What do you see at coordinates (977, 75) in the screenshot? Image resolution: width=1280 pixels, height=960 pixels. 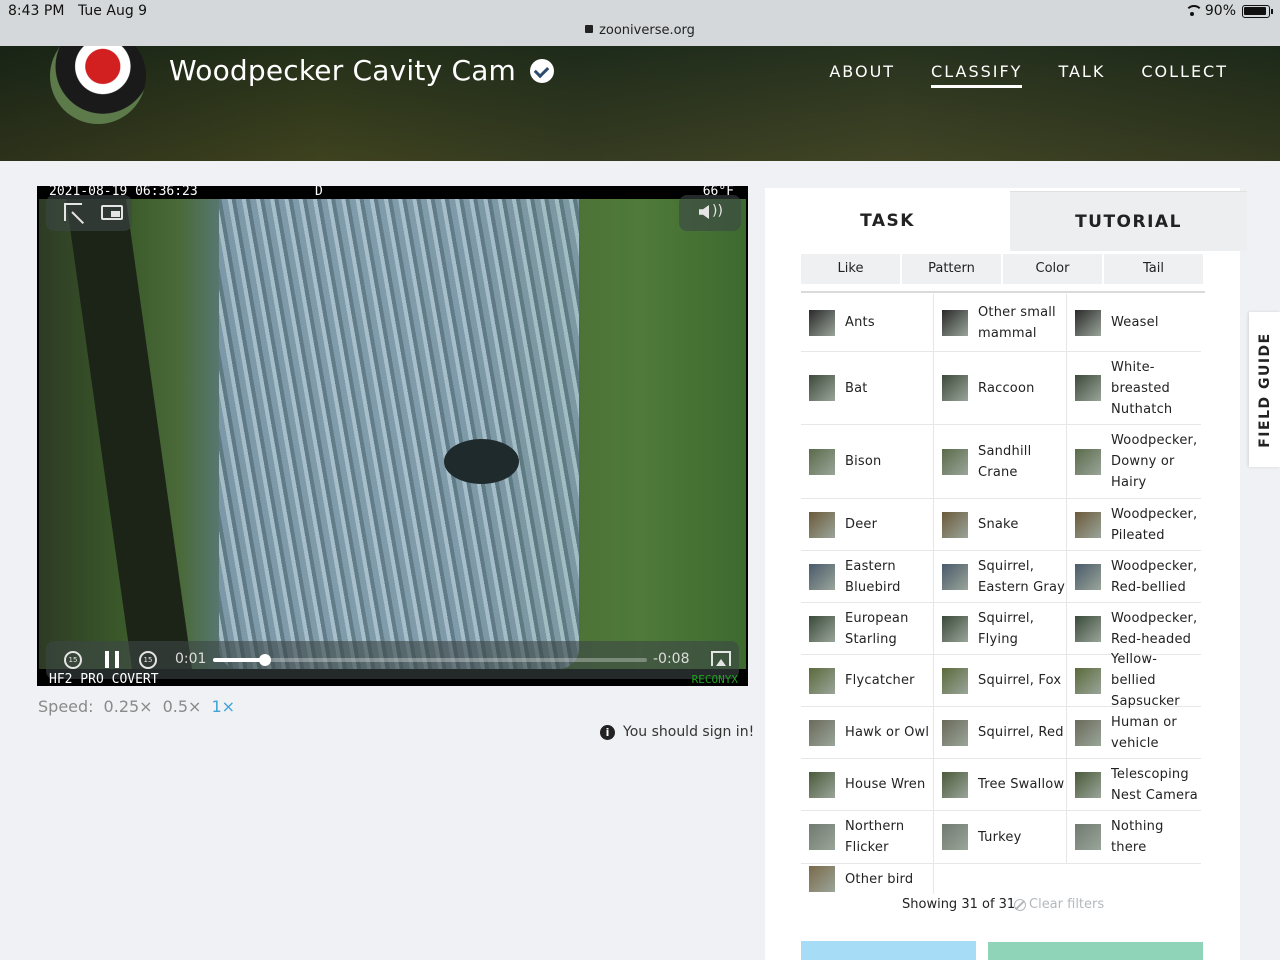 I see `nav-classify: CLASSIFY` at bounding box center [977, 75].